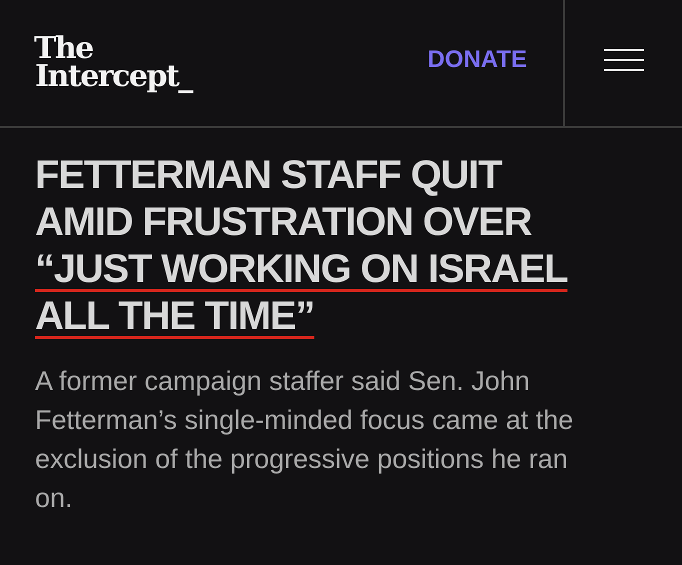 The width and height of the screenshot is (682, 565). Describe the element at coordinates (268, 175) in the screenshot. I see `headline-line: FETTERMAN STAFF QUIT` at that location.